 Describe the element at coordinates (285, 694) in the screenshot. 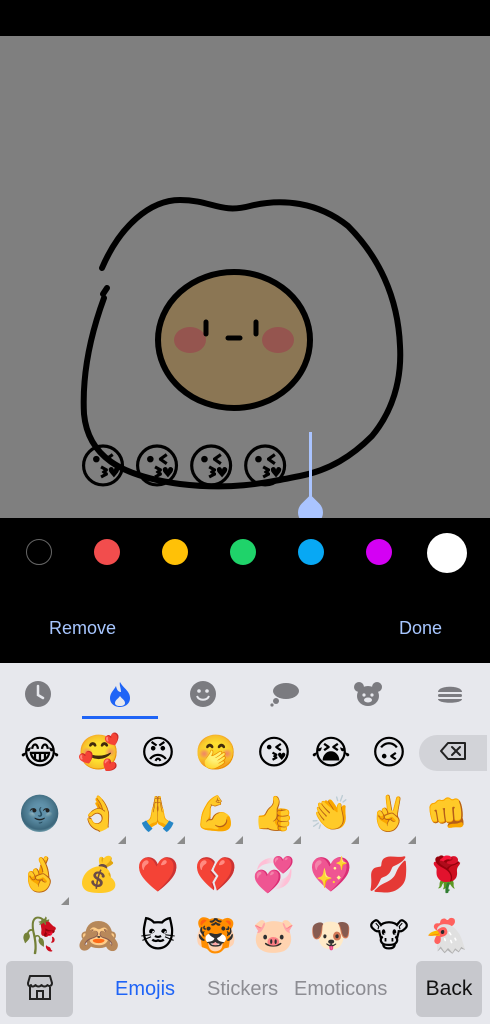

I see `thought-bubble-icon` at that location.